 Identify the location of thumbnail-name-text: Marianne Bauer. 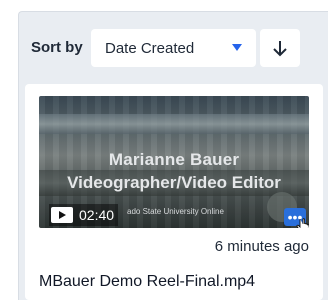
(174, 159).